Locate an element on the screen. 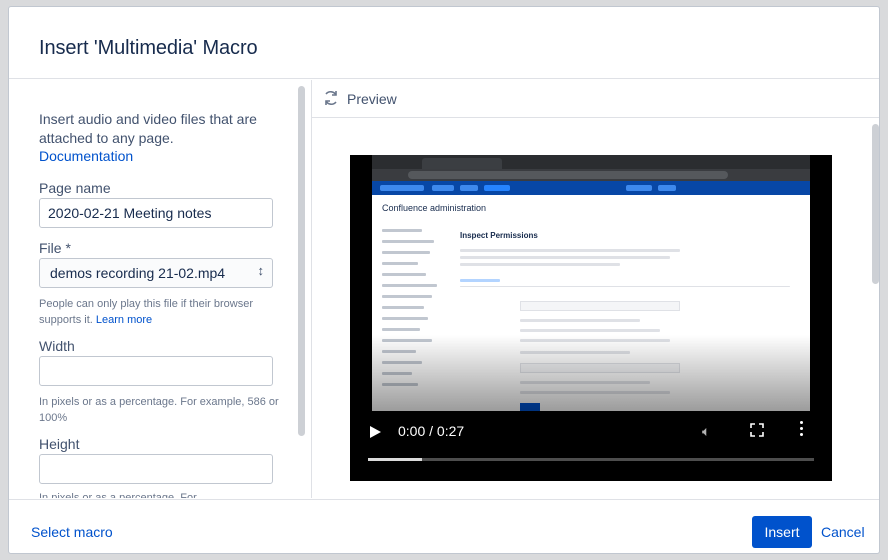  cancel-button: Cancel is located at coordinates (843, 532).